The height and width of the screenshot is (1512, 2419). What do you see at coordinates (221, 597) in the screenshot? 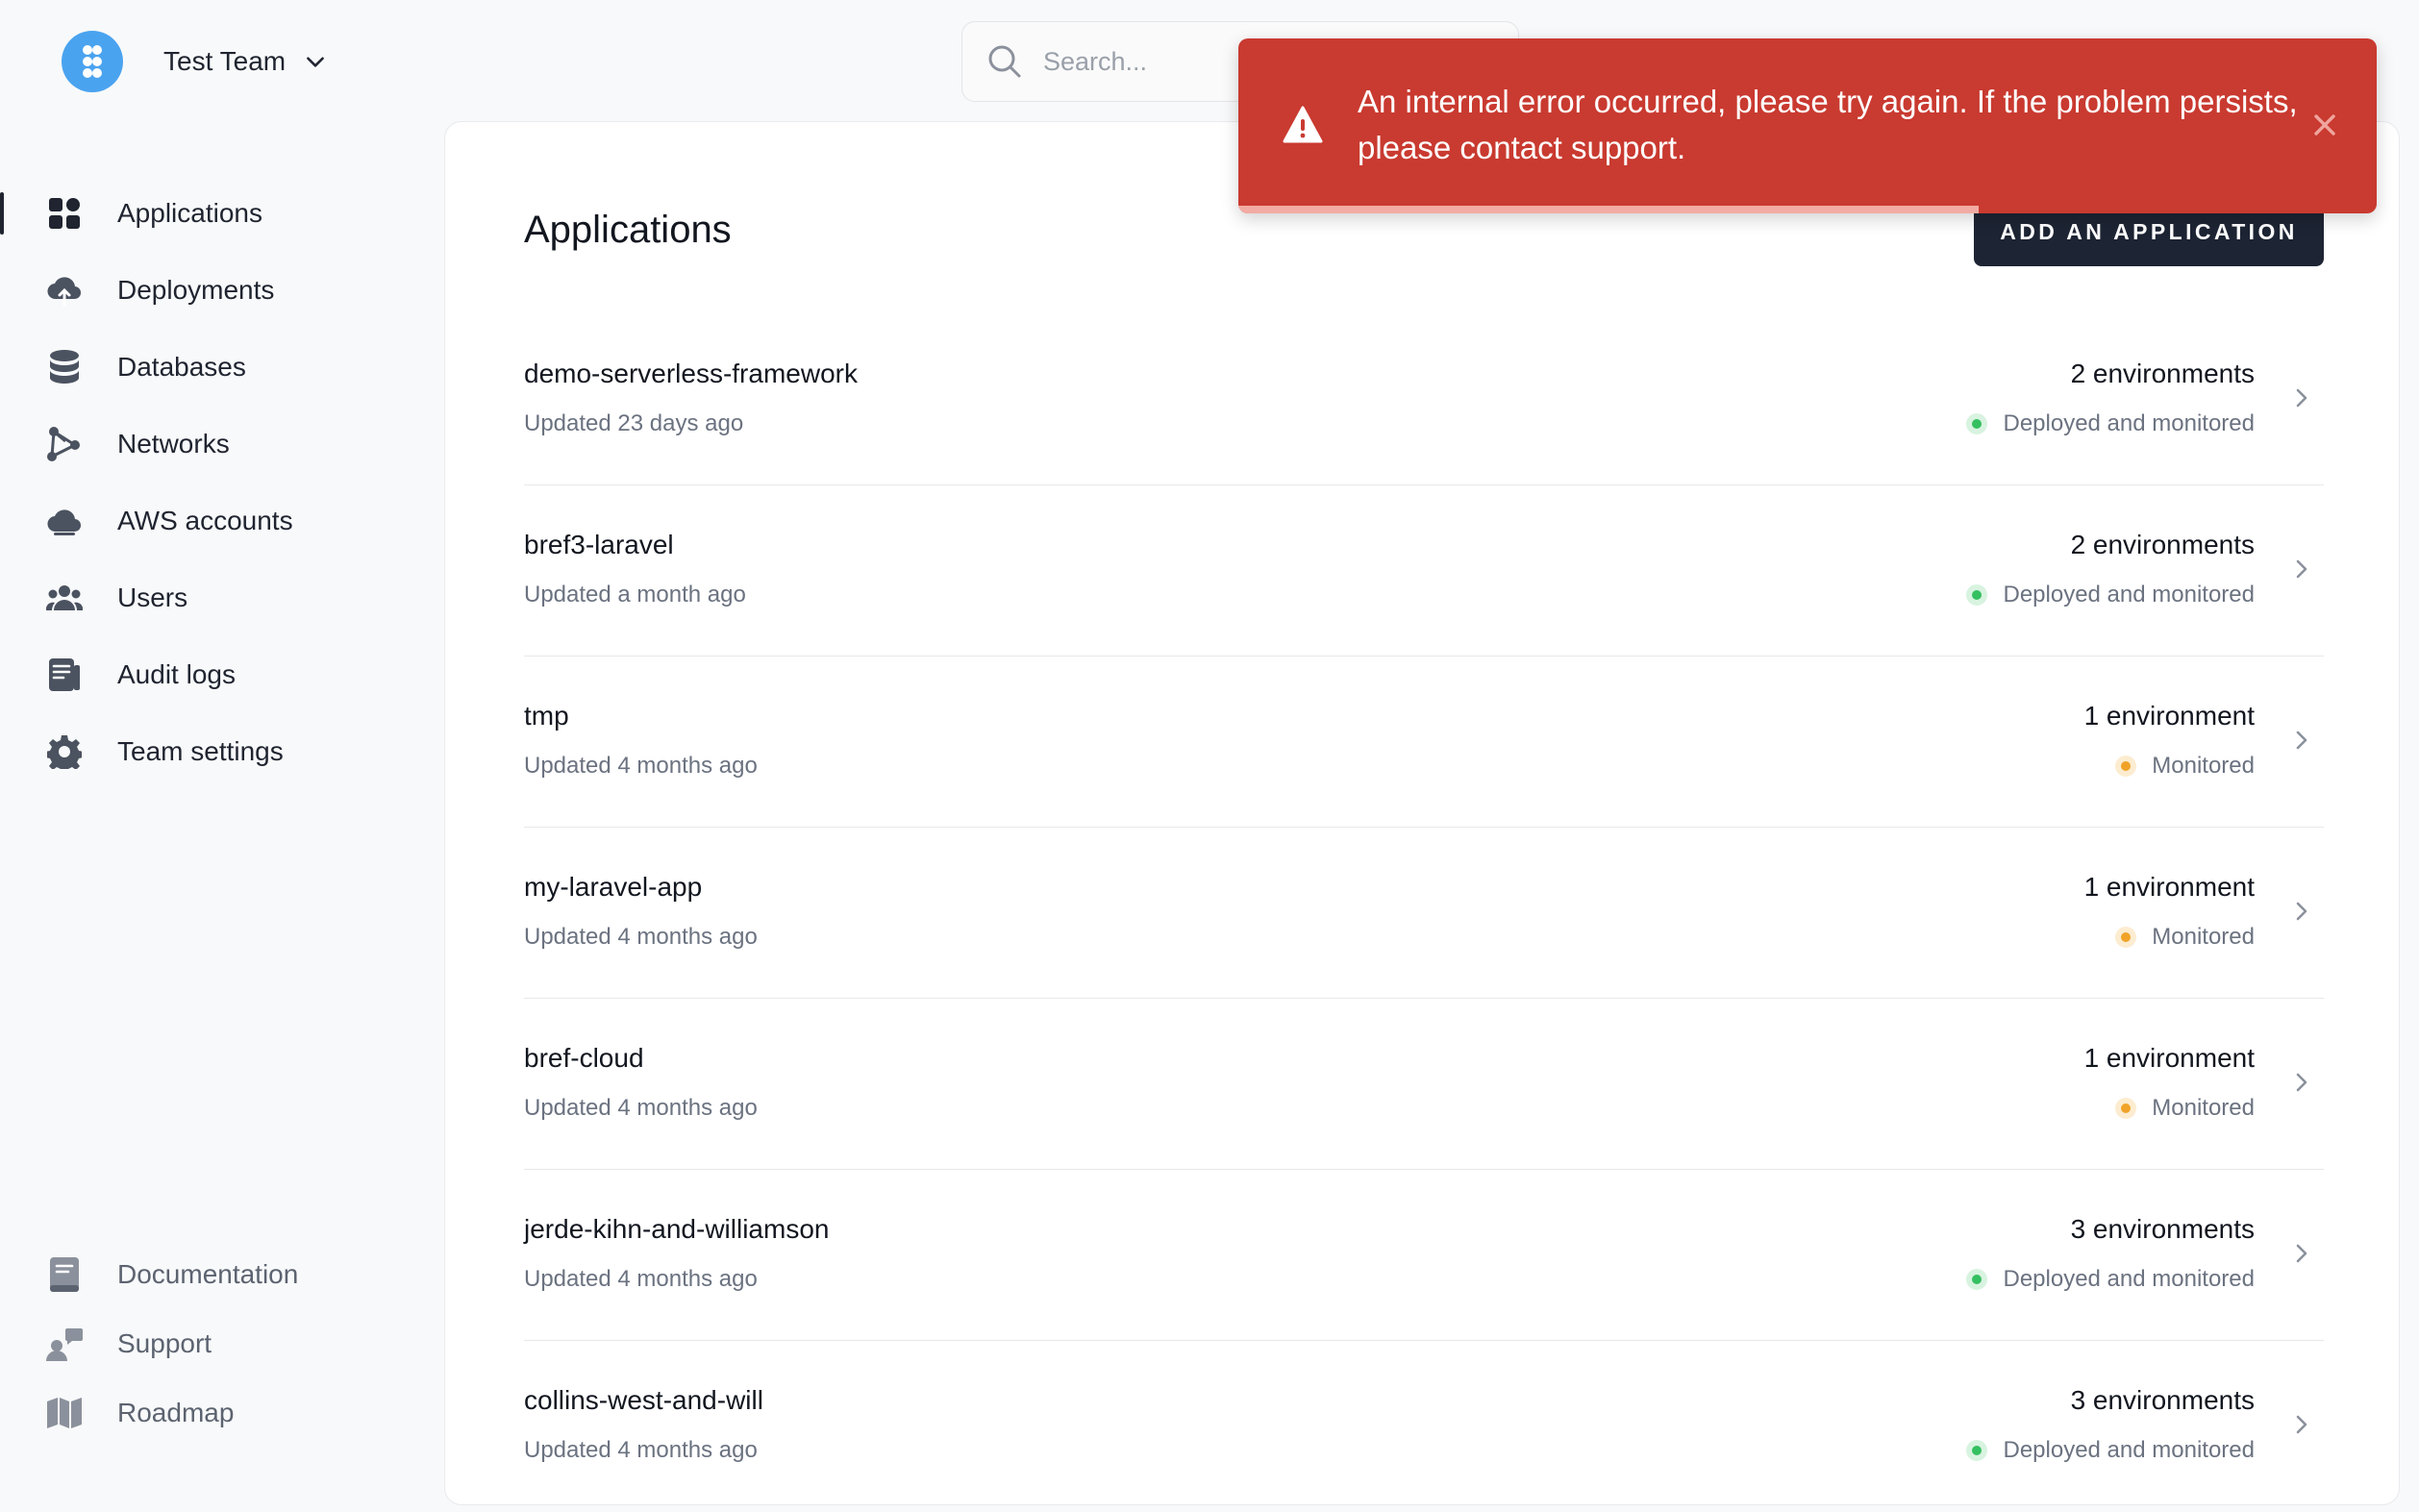
I see `sidebar-item-users: Users` at bounding box center [221, 597].